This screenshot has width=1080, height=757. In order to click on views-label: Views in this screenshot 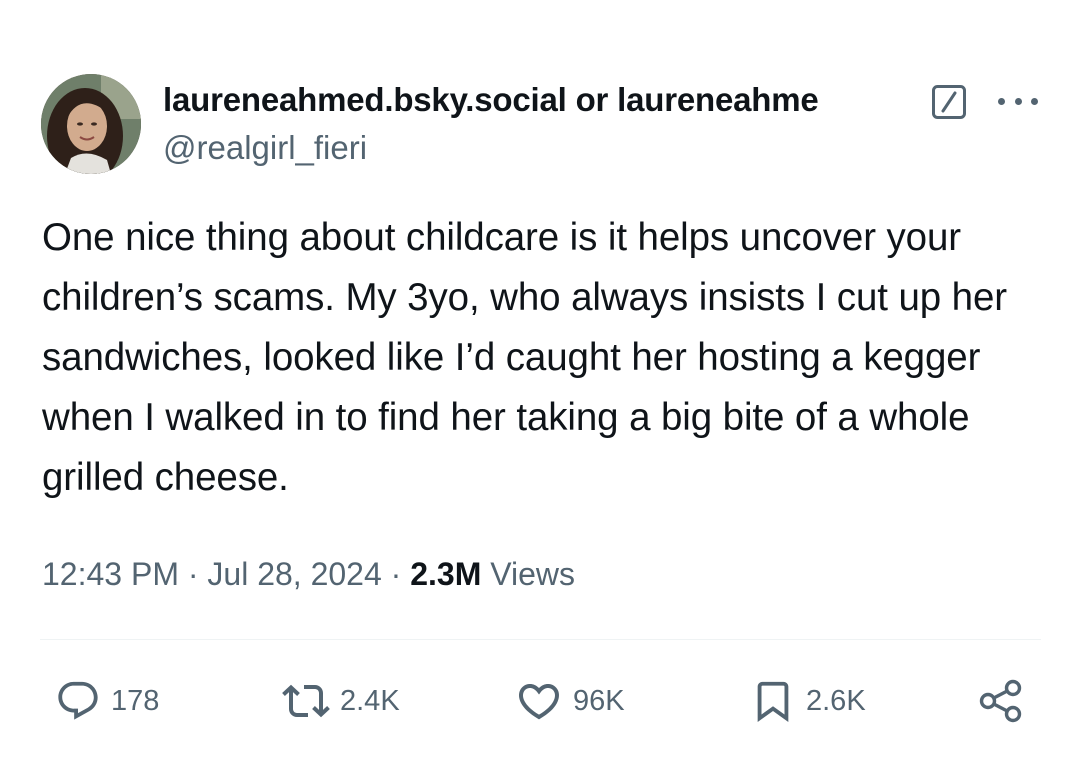, I will do `click(528, 574)`.